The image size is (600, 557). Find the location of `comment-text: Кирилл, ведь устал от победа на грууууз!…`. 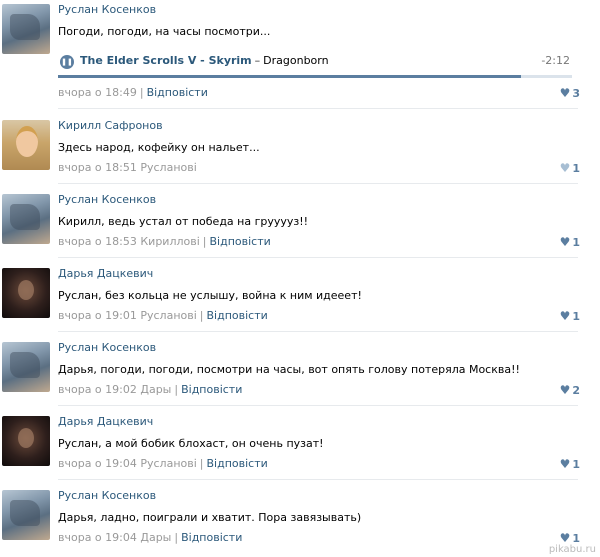

comment-text: Кирилл, ведь устал от победа на грууууз!… is located at coordinates (183, 221).